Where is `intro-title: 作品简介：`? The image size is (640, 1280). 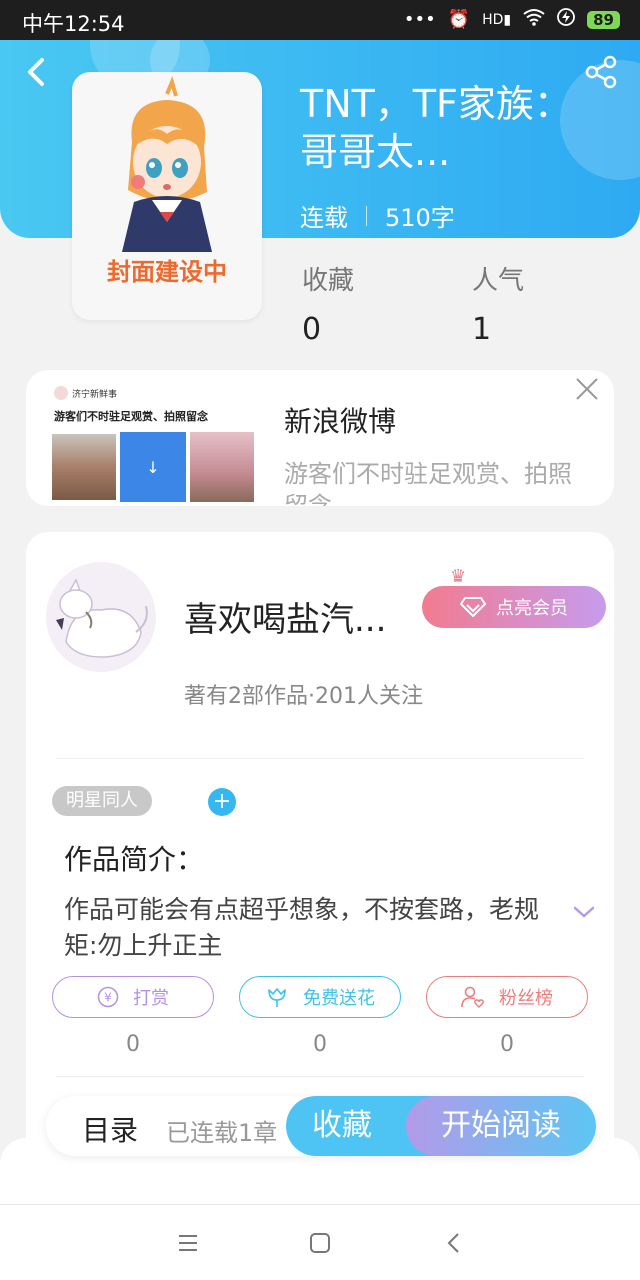 intro-title: 作品简介： is located at coordinates (134, 859).